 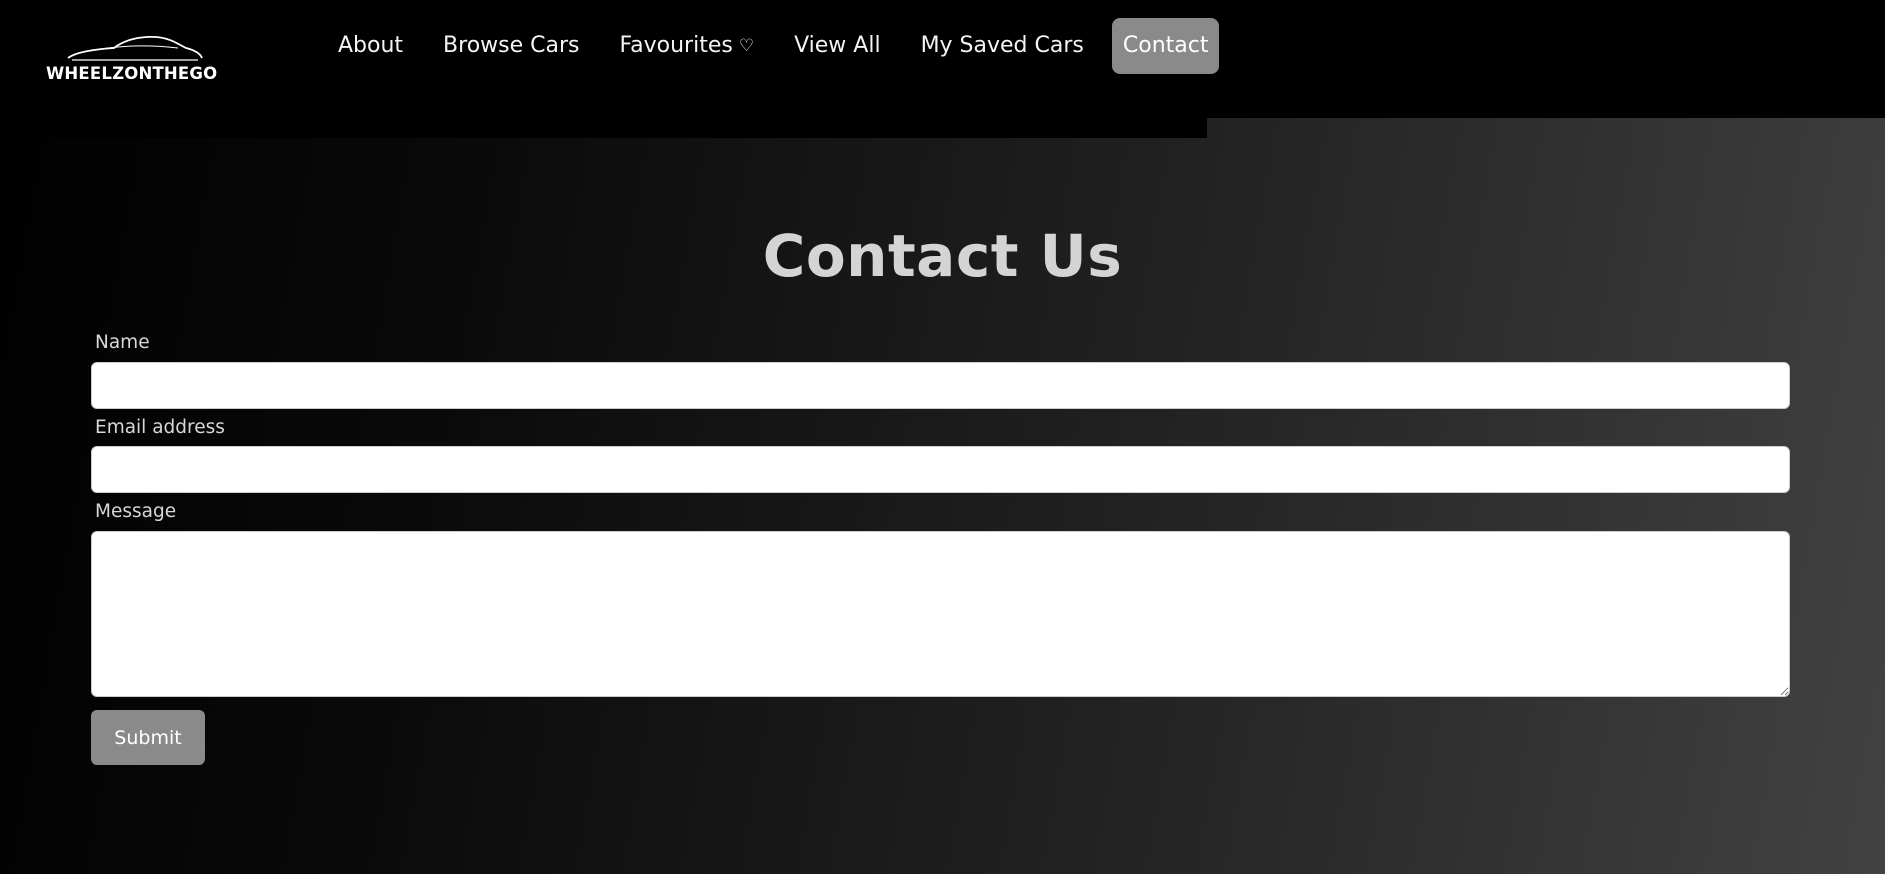 I want to click on nav-item-label: Contact, so click(x=1165, y=45).